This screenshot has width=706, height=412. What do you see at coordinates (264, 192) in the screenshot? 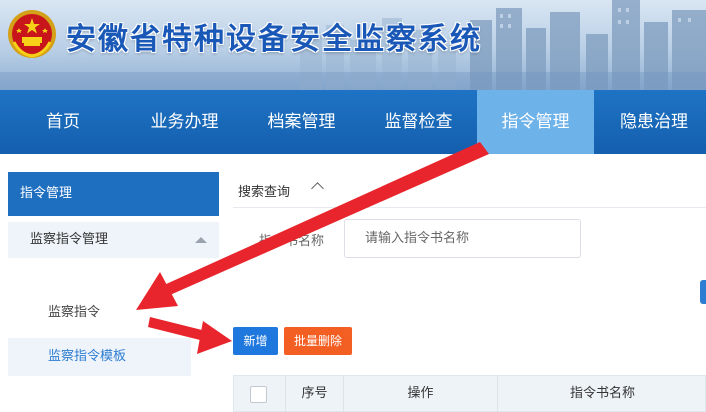
I see `search-panel-title: 搜索查询` at bounding box center [264, 192].